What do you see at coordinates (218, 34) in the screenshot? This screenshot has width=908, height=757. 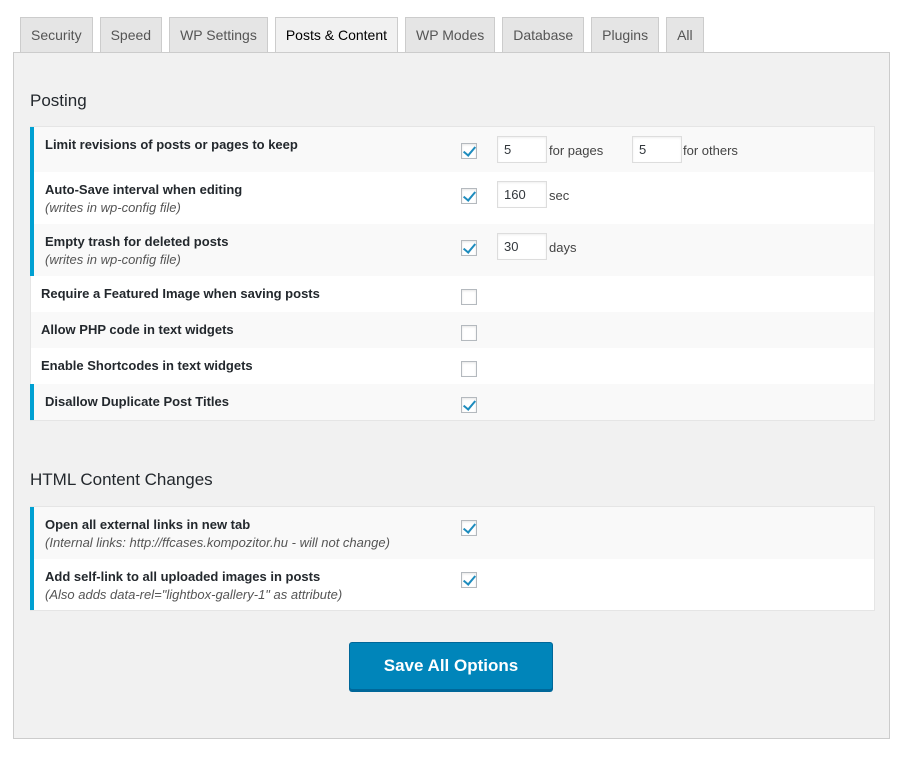 I see `tab-wp-settings: WP Settings` at bounding box center [218, 34].